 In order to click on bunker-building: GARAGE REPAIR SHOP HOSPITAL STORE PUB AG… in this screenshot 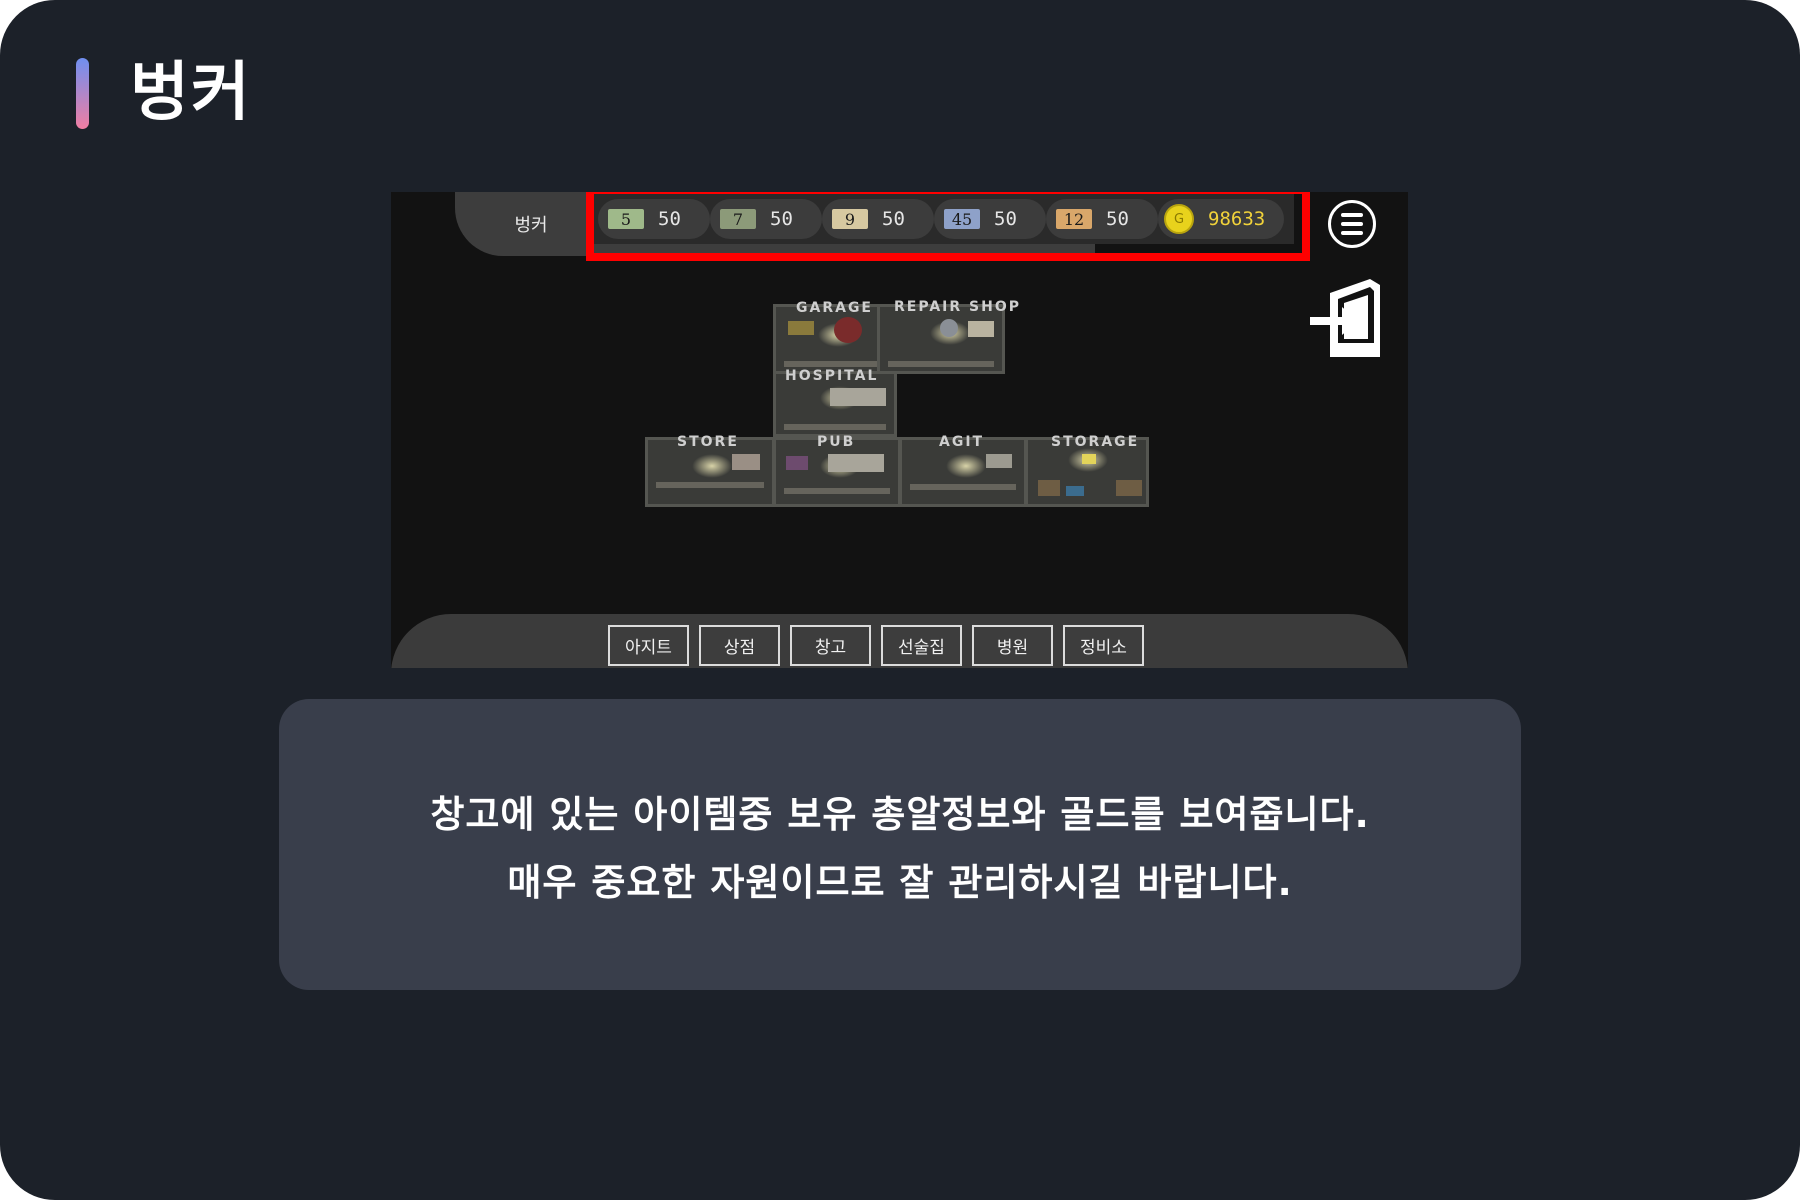, I will do `click(908, 411)`.